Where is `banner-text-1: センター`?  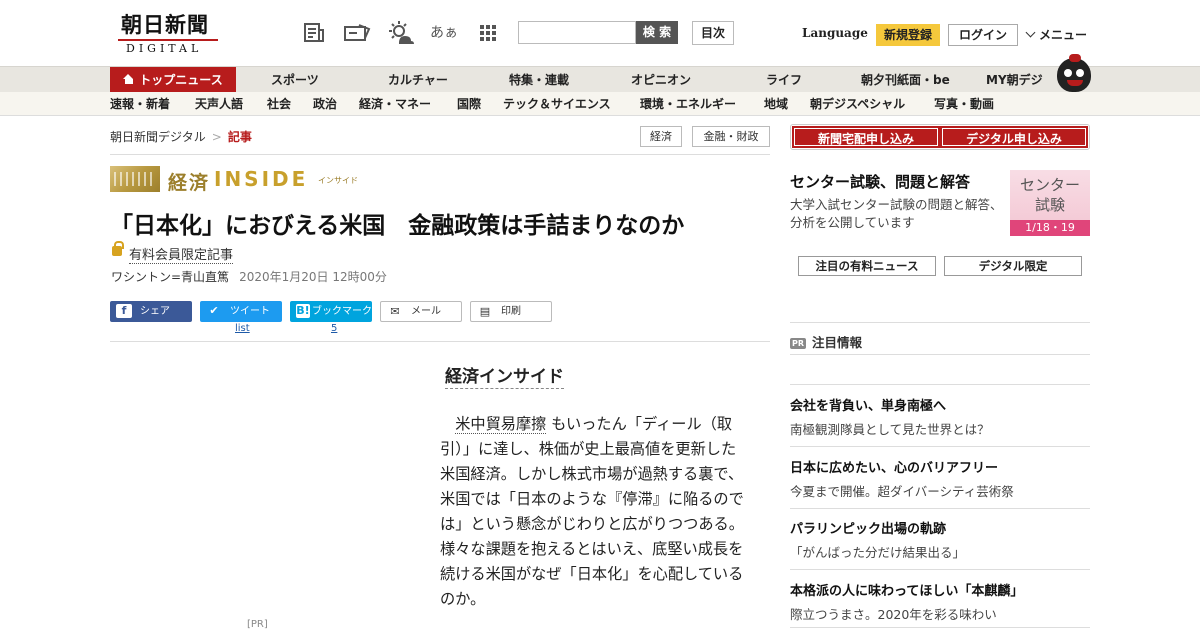
banner-text-1: センター is located at coordinates (1049, 185).